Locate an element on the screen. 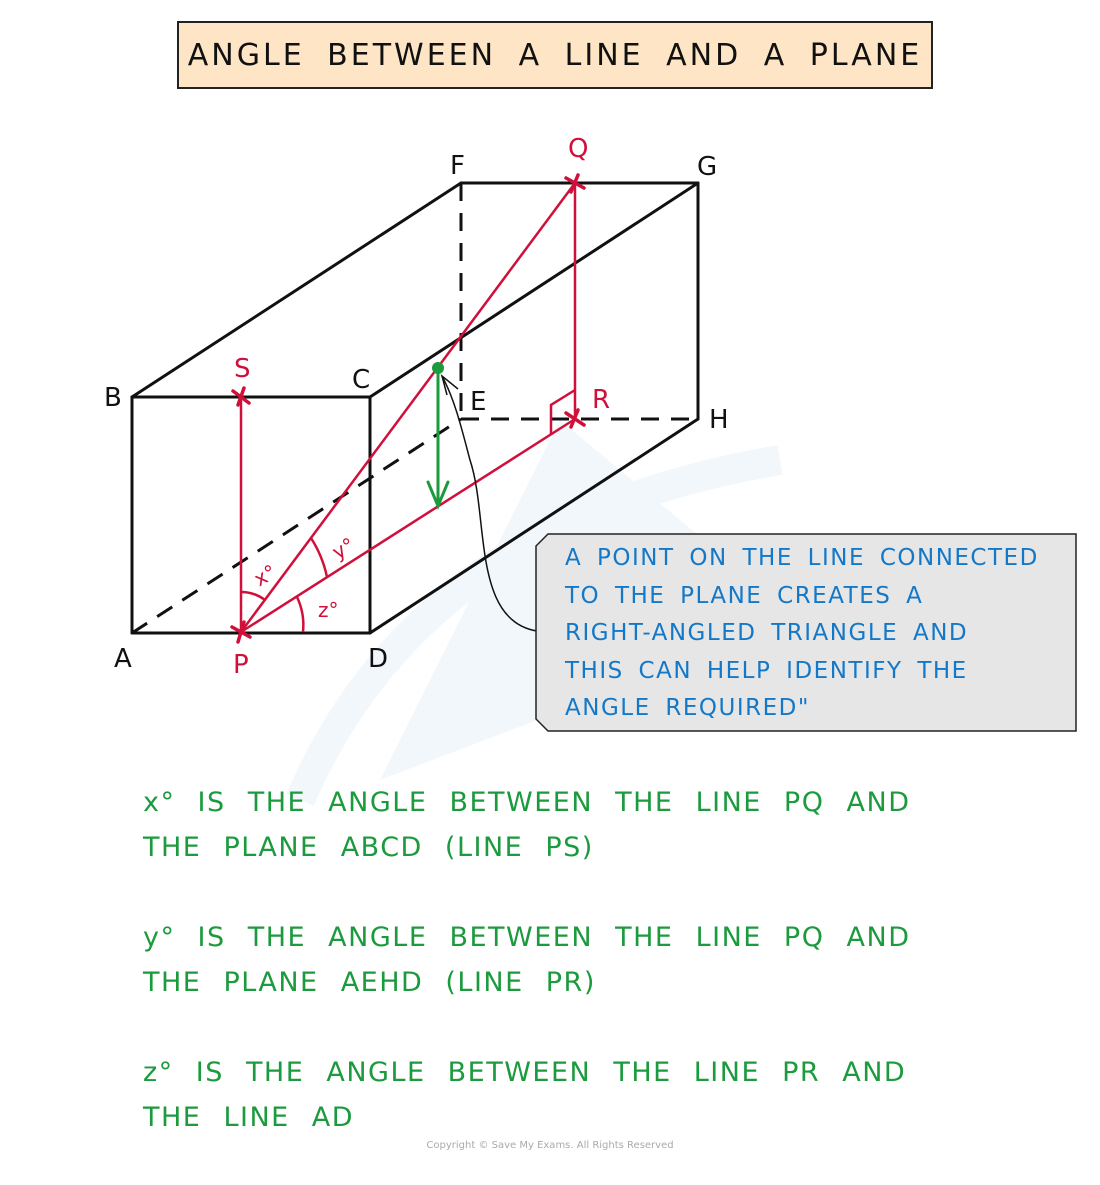 The width and height of the screenshot is (1100, 1185). edge-bf is located at coordinates (296, 290).